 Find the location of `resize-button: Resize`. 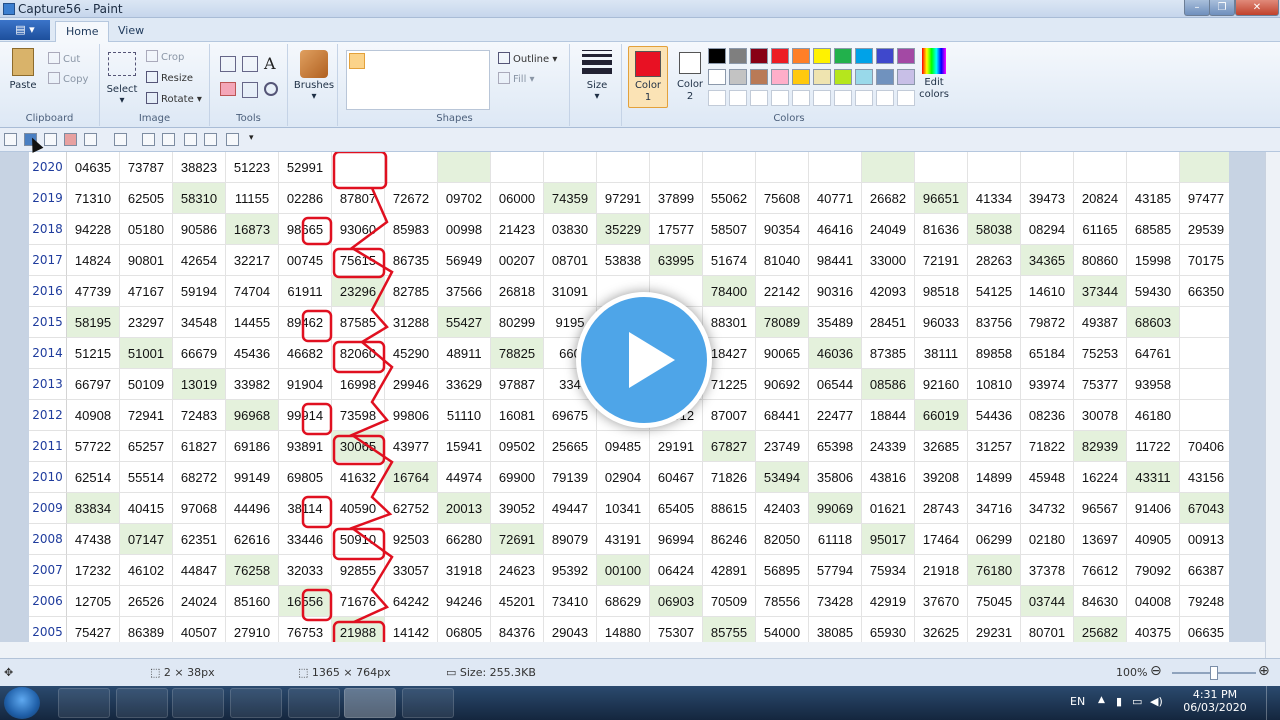

resize-button: Resize is located at coordinates (169, 77).